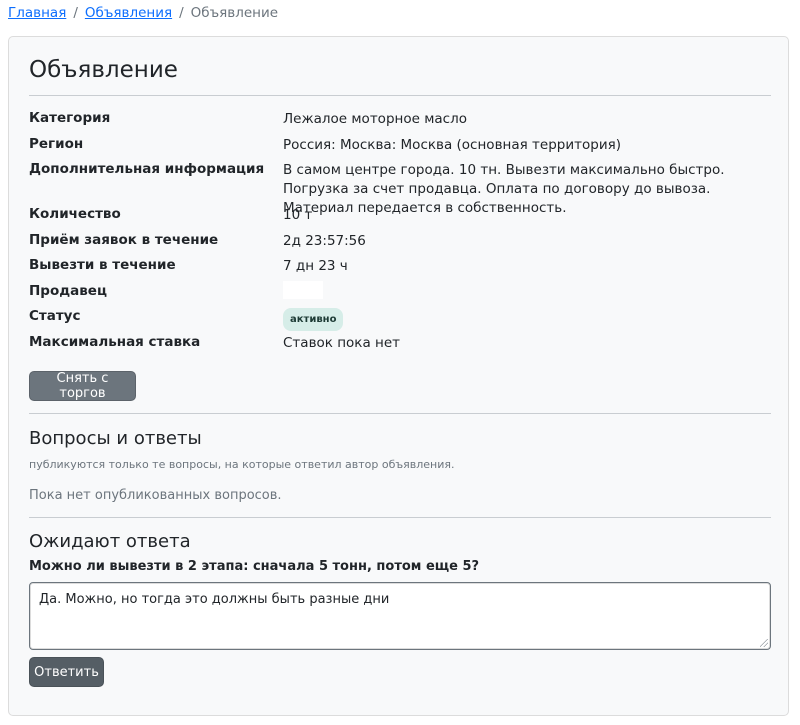 The width and height of the screenshot is (800, 725). I want to click on detail-label: Приём заявок в течение, so click(124, 240).